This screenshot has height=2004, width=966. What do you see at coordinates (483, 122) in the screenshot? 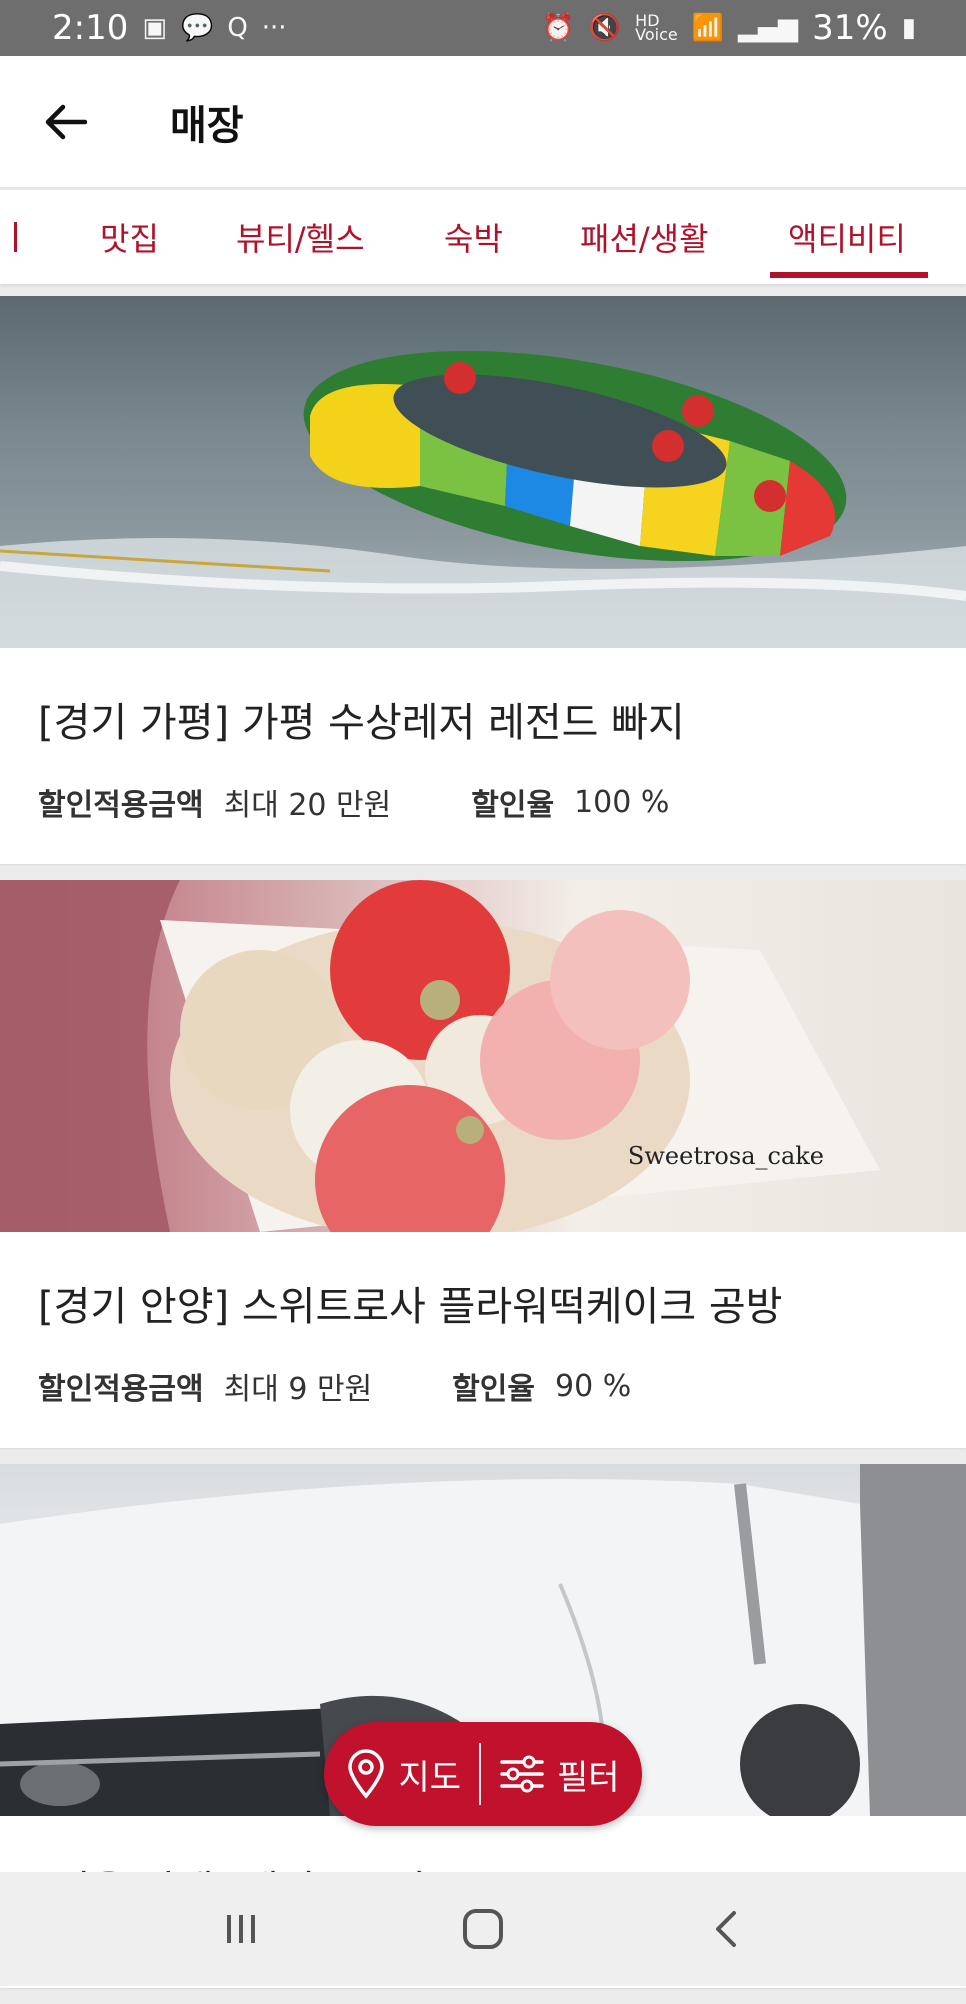
I see `app-header: 매장` at bounding box center [483, 122].